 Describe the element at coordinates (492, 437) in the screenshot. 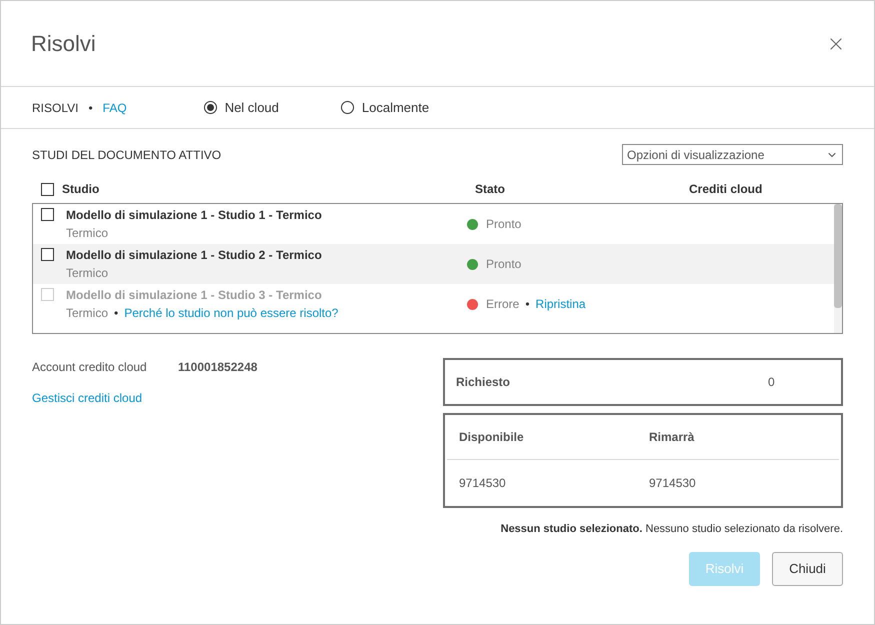

I see `balance-header: Disponibile` at that location.